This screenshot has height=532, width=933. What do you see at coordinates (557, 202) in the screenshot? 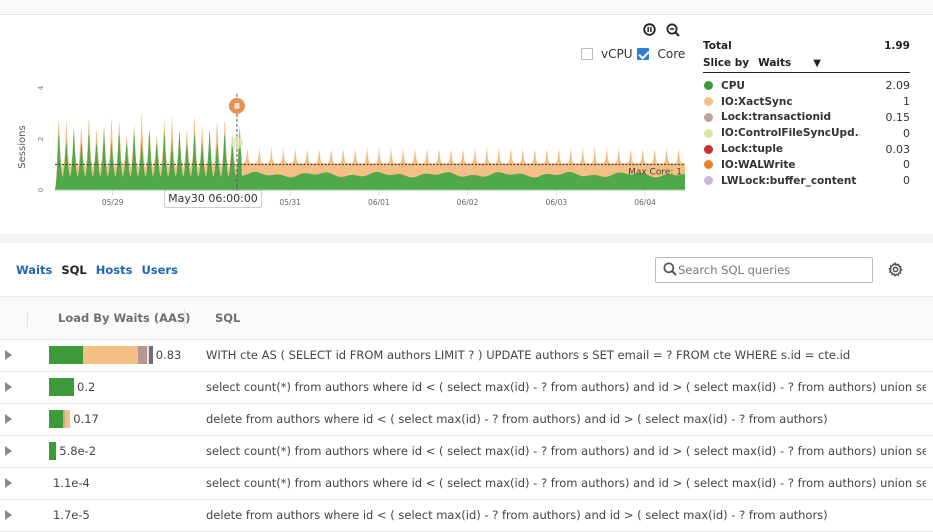
I see `x-tick-label: 06/03` at bounding box center [557, 202].